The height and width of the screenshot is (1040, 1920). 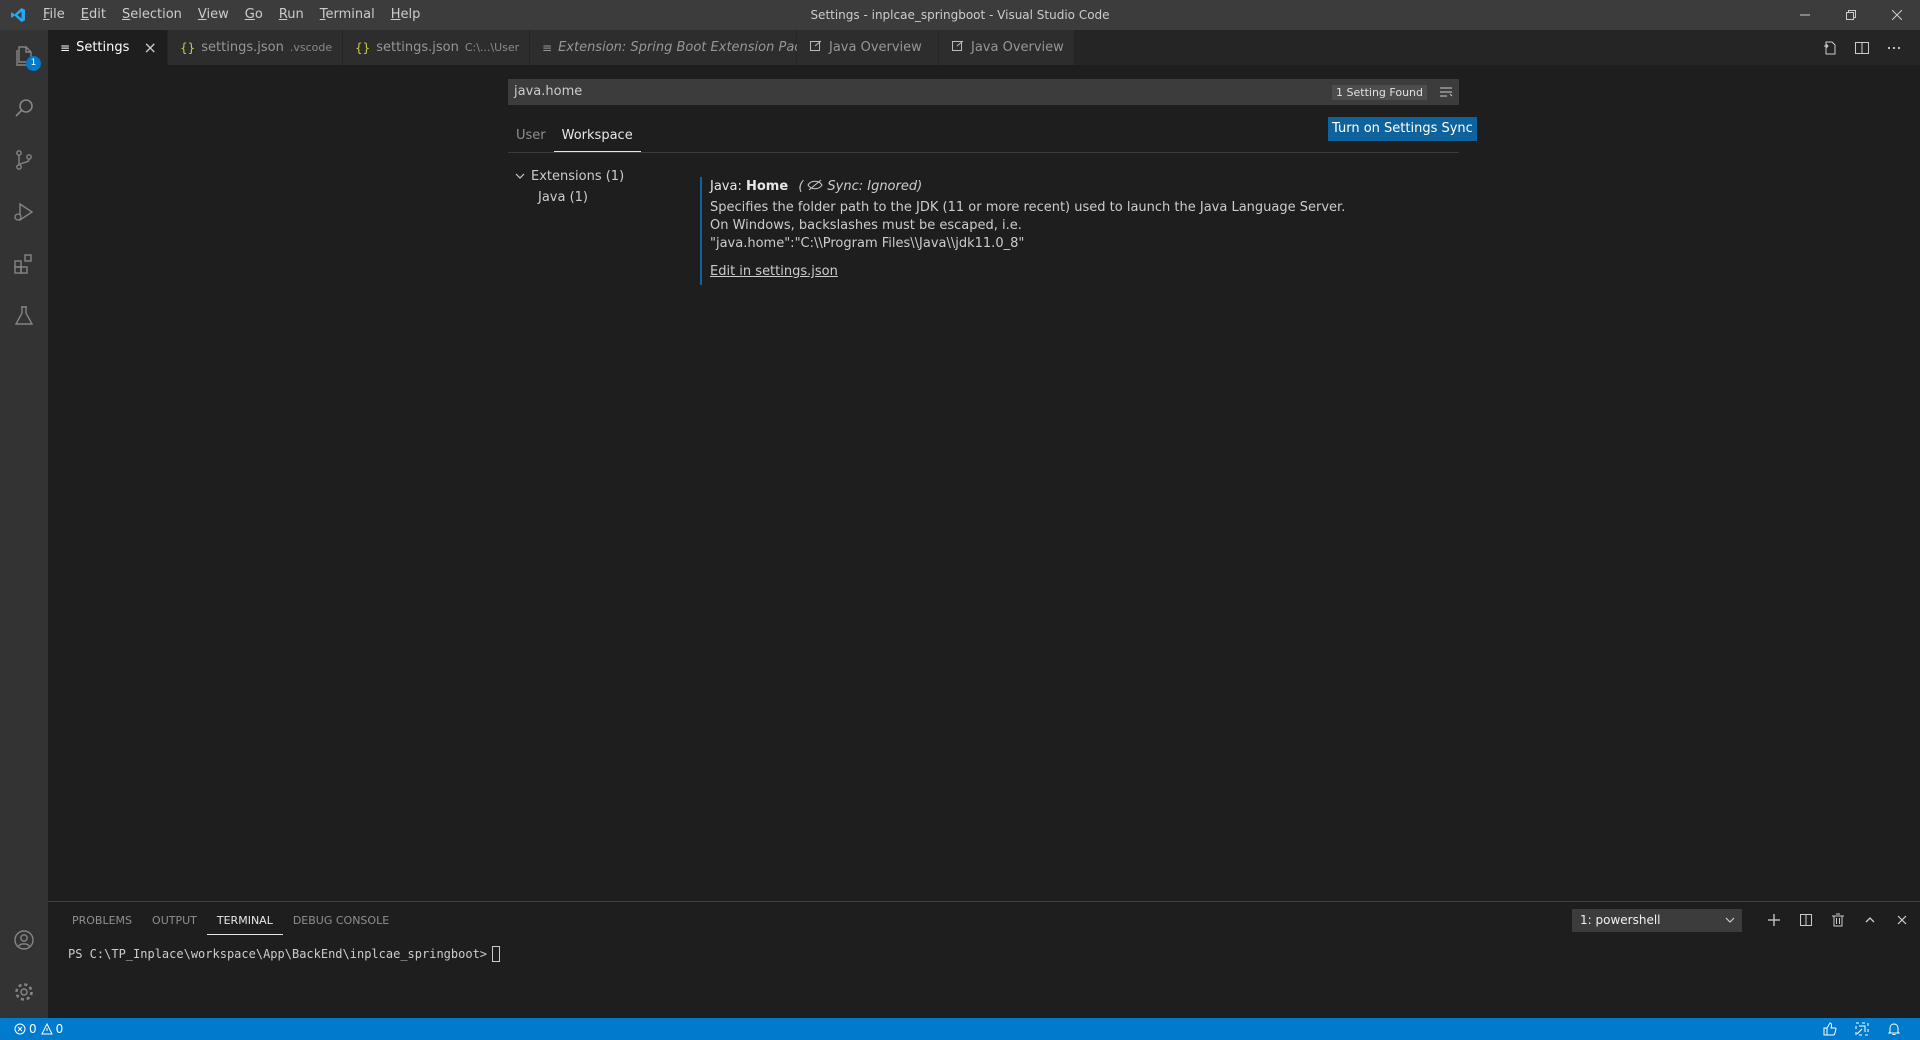 I want to click on toc-extensions-group: Extensions (1), so click(x=603, y=176).